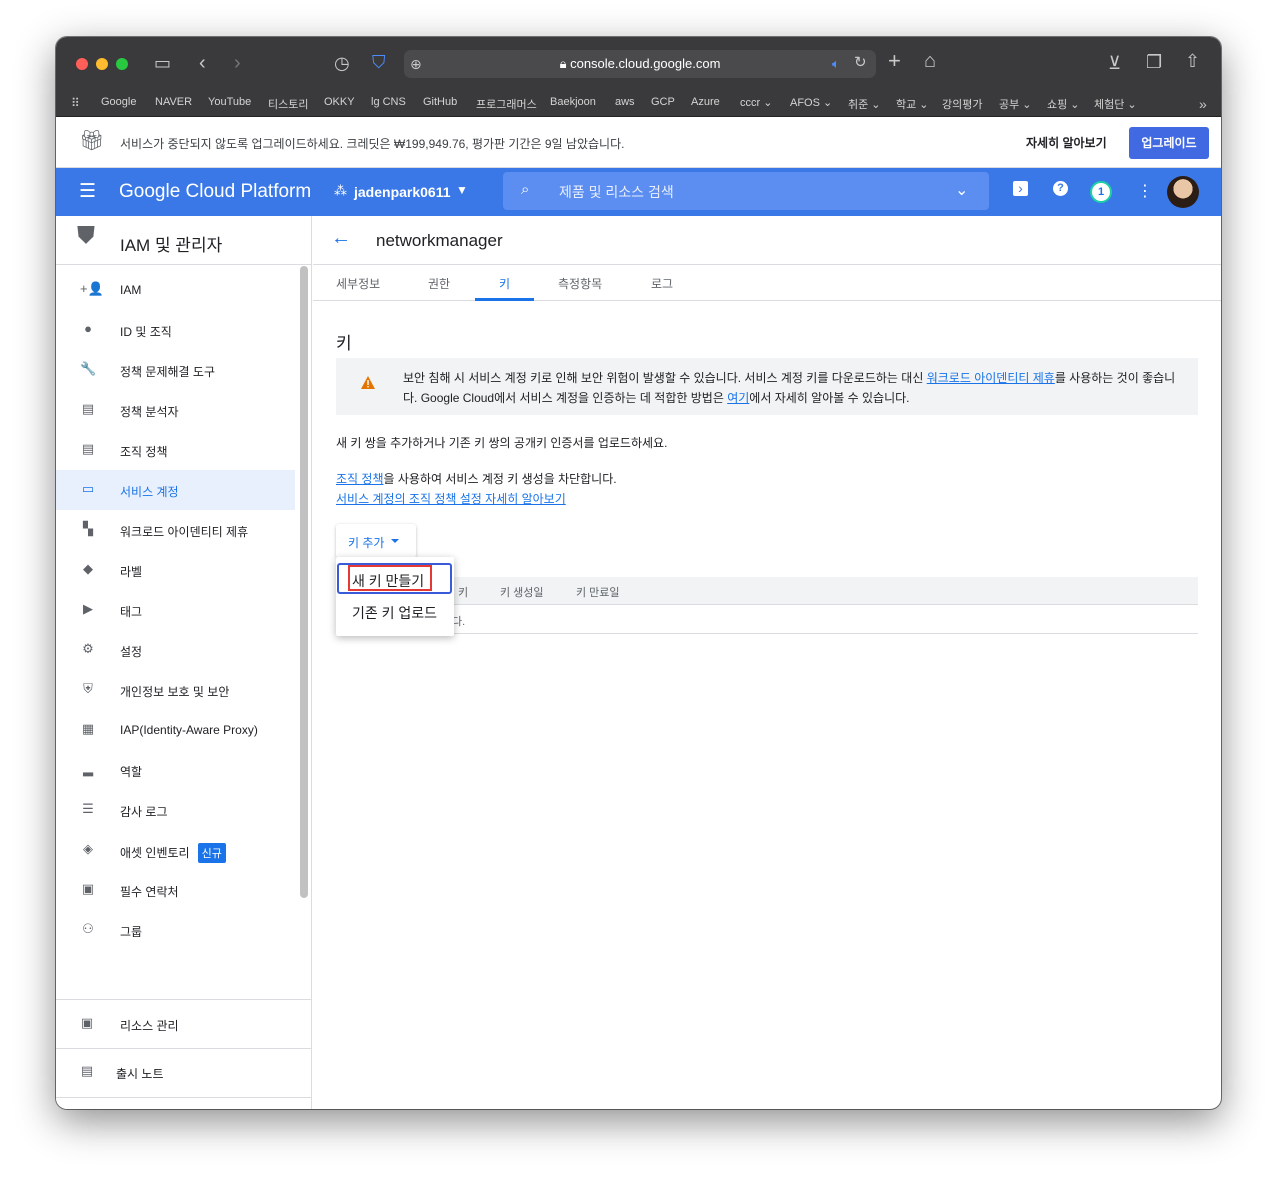  Describe the element at coordinates (175, 690) in the screenshot. I see `sidebar-item-10: ⛨ 개인정보 보호 및 보안` at that location.